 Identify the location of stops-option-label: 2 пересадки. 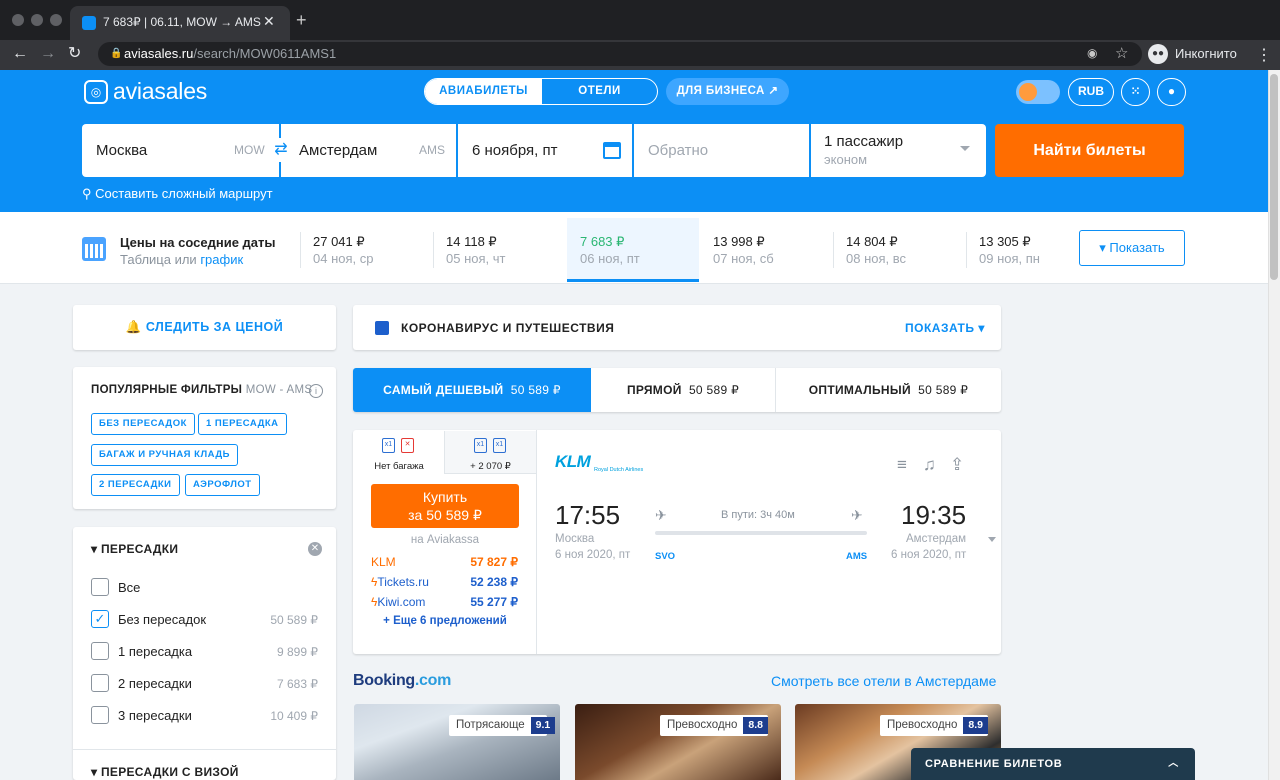
(155, 683).